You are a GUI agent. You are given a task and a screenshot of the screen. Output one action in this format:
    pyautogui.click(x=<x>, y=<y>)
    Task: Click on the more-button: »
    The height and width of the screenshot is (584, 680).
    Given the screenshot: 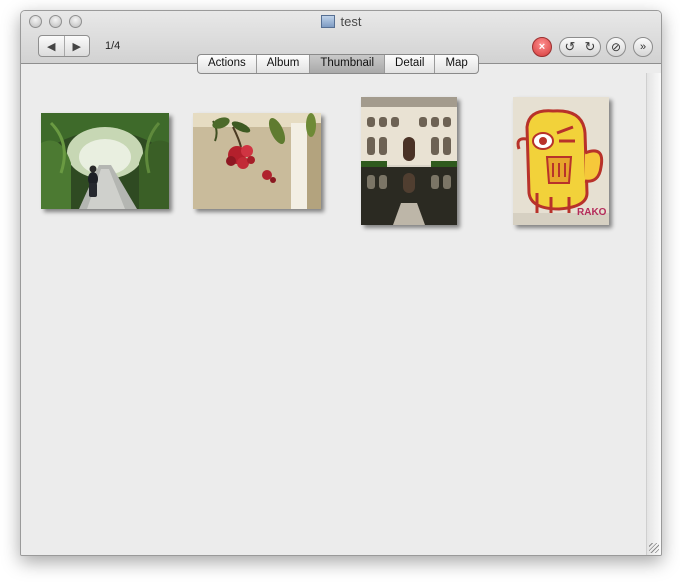 What is the action you would take?
    pyautogui.click(x=643, y=47)
    